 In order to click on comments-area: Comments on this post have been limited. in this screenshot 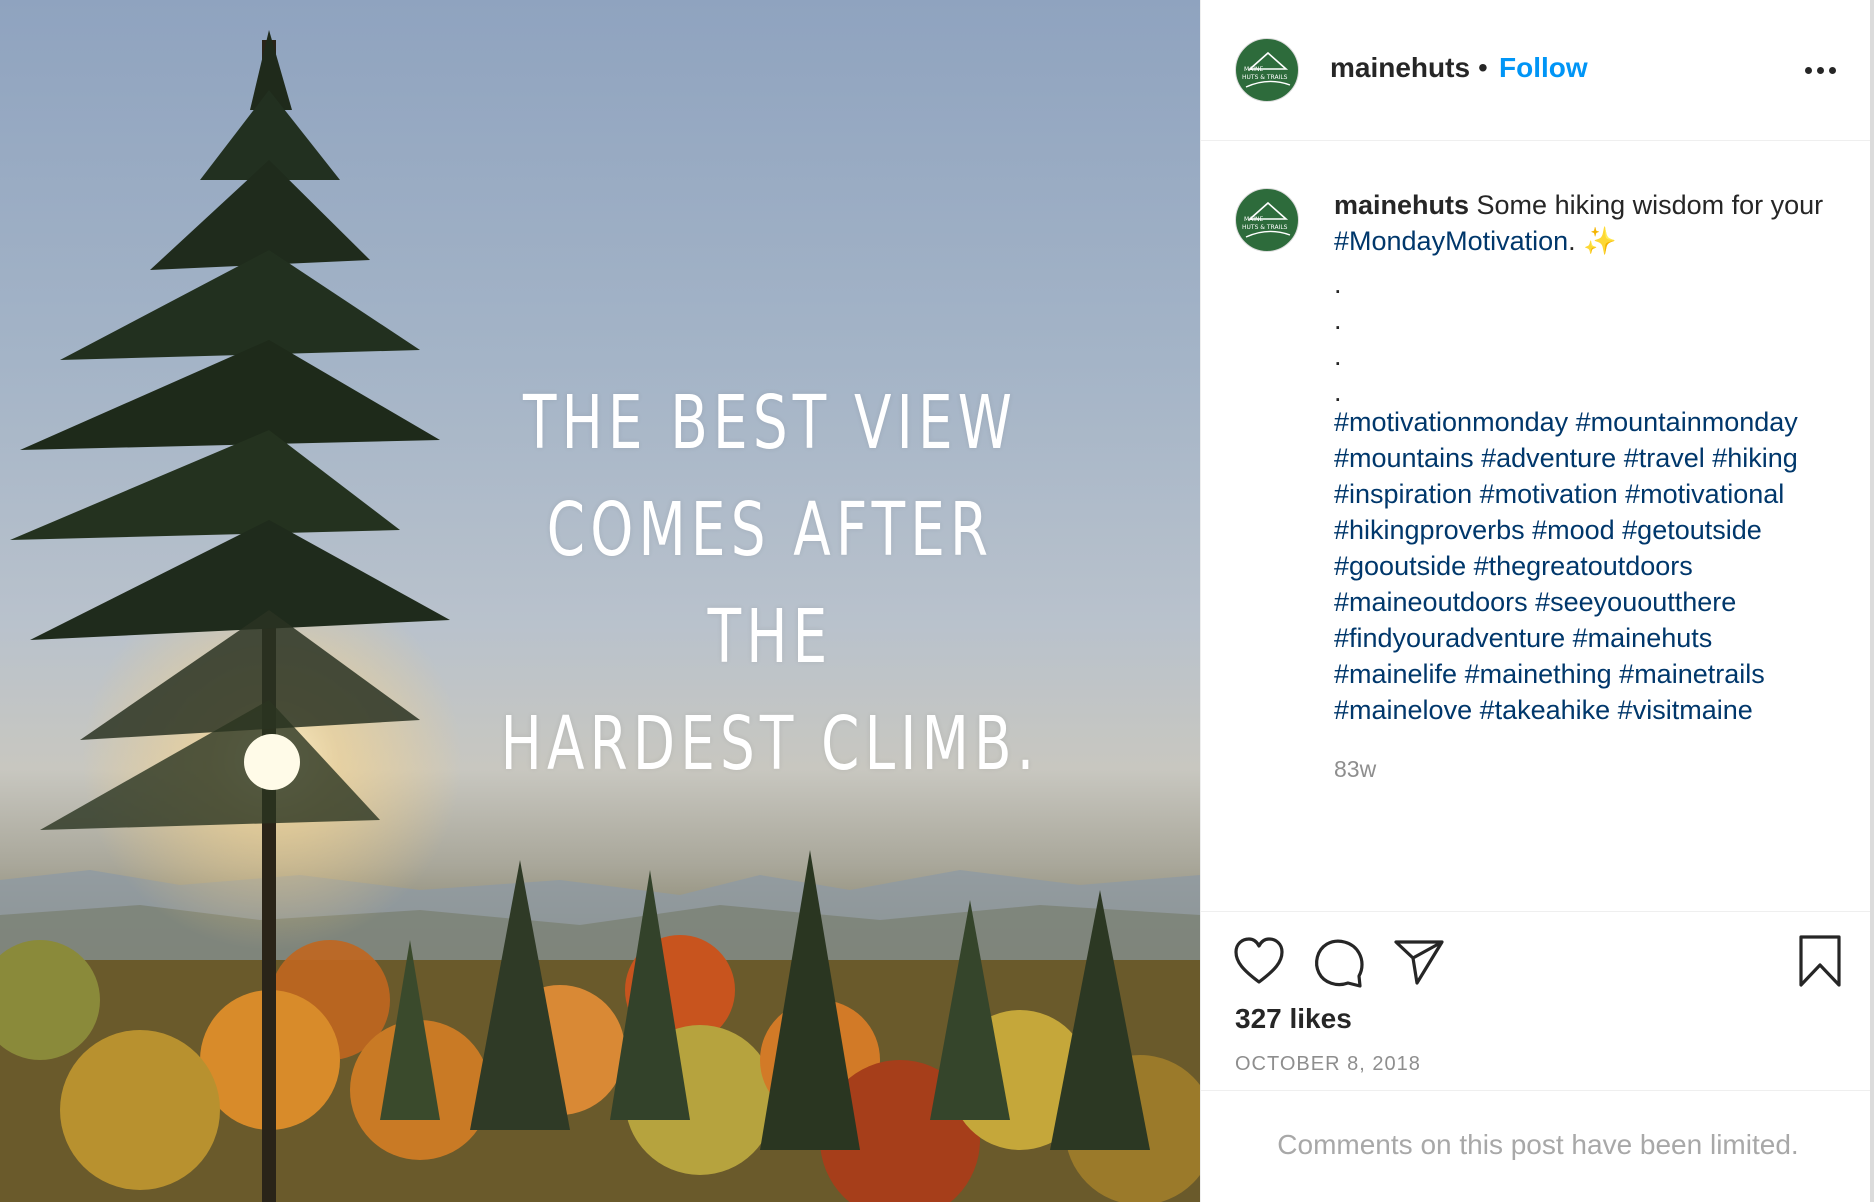, I will do `click(1537, 1146)`.